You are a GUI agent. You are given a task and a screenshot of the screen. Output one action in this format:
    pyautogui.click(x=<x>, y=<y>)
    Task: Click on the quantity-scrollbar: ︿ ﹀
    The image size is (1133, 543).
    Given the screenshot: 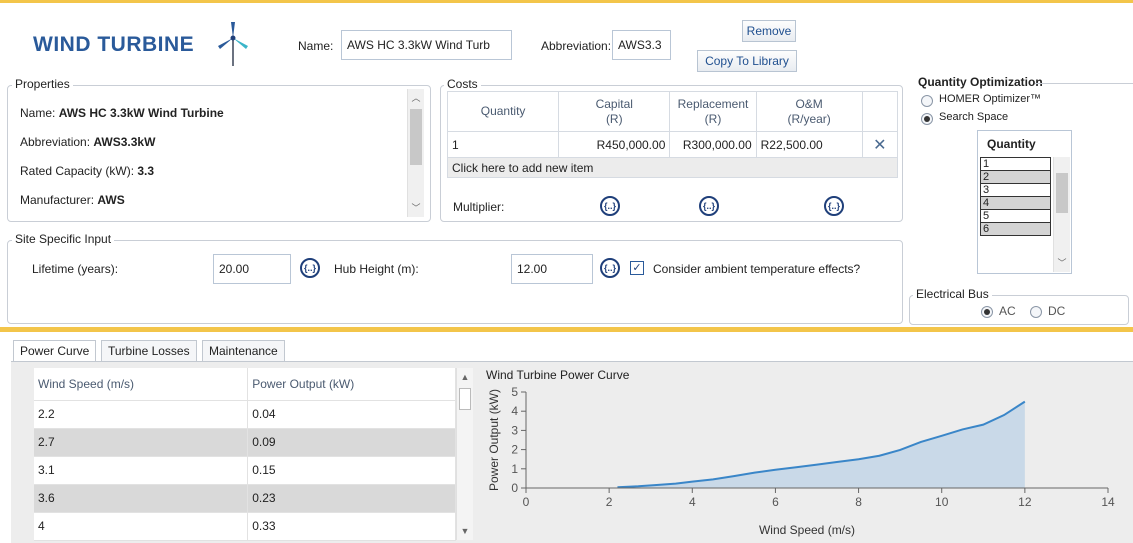 What is the action you would take?
    pyautogui.click(x=1061, y=214)
    